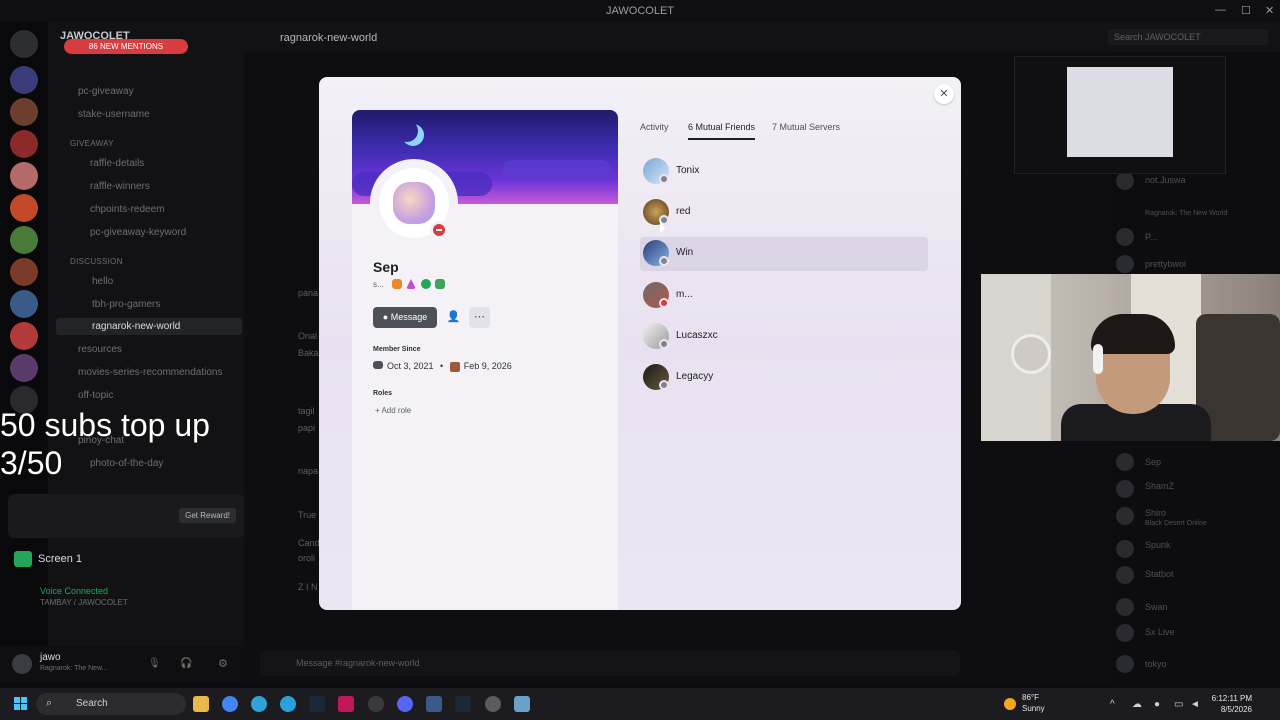 The image size is (1280, 720). I want to click on member-name: prettybwoi, so click(1165, 264).